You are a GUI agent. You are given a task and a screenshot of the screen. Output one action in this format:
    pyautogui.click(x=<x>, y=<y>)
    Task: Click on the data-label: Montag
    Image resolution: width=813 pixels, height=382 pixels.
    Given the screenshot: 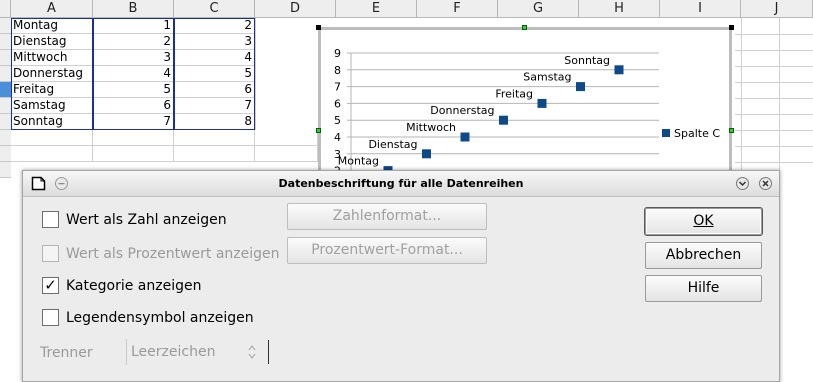 What is the action you would take?
    pyautogui.click(x=358, y=161)
    